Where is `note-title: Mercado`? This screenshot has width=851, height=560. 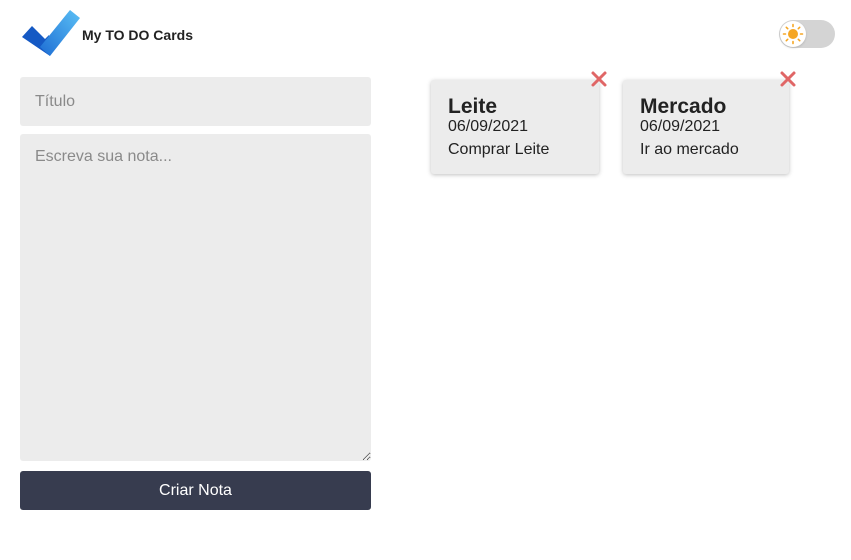
note-title: Mercado is located at coordinates (683, 106).